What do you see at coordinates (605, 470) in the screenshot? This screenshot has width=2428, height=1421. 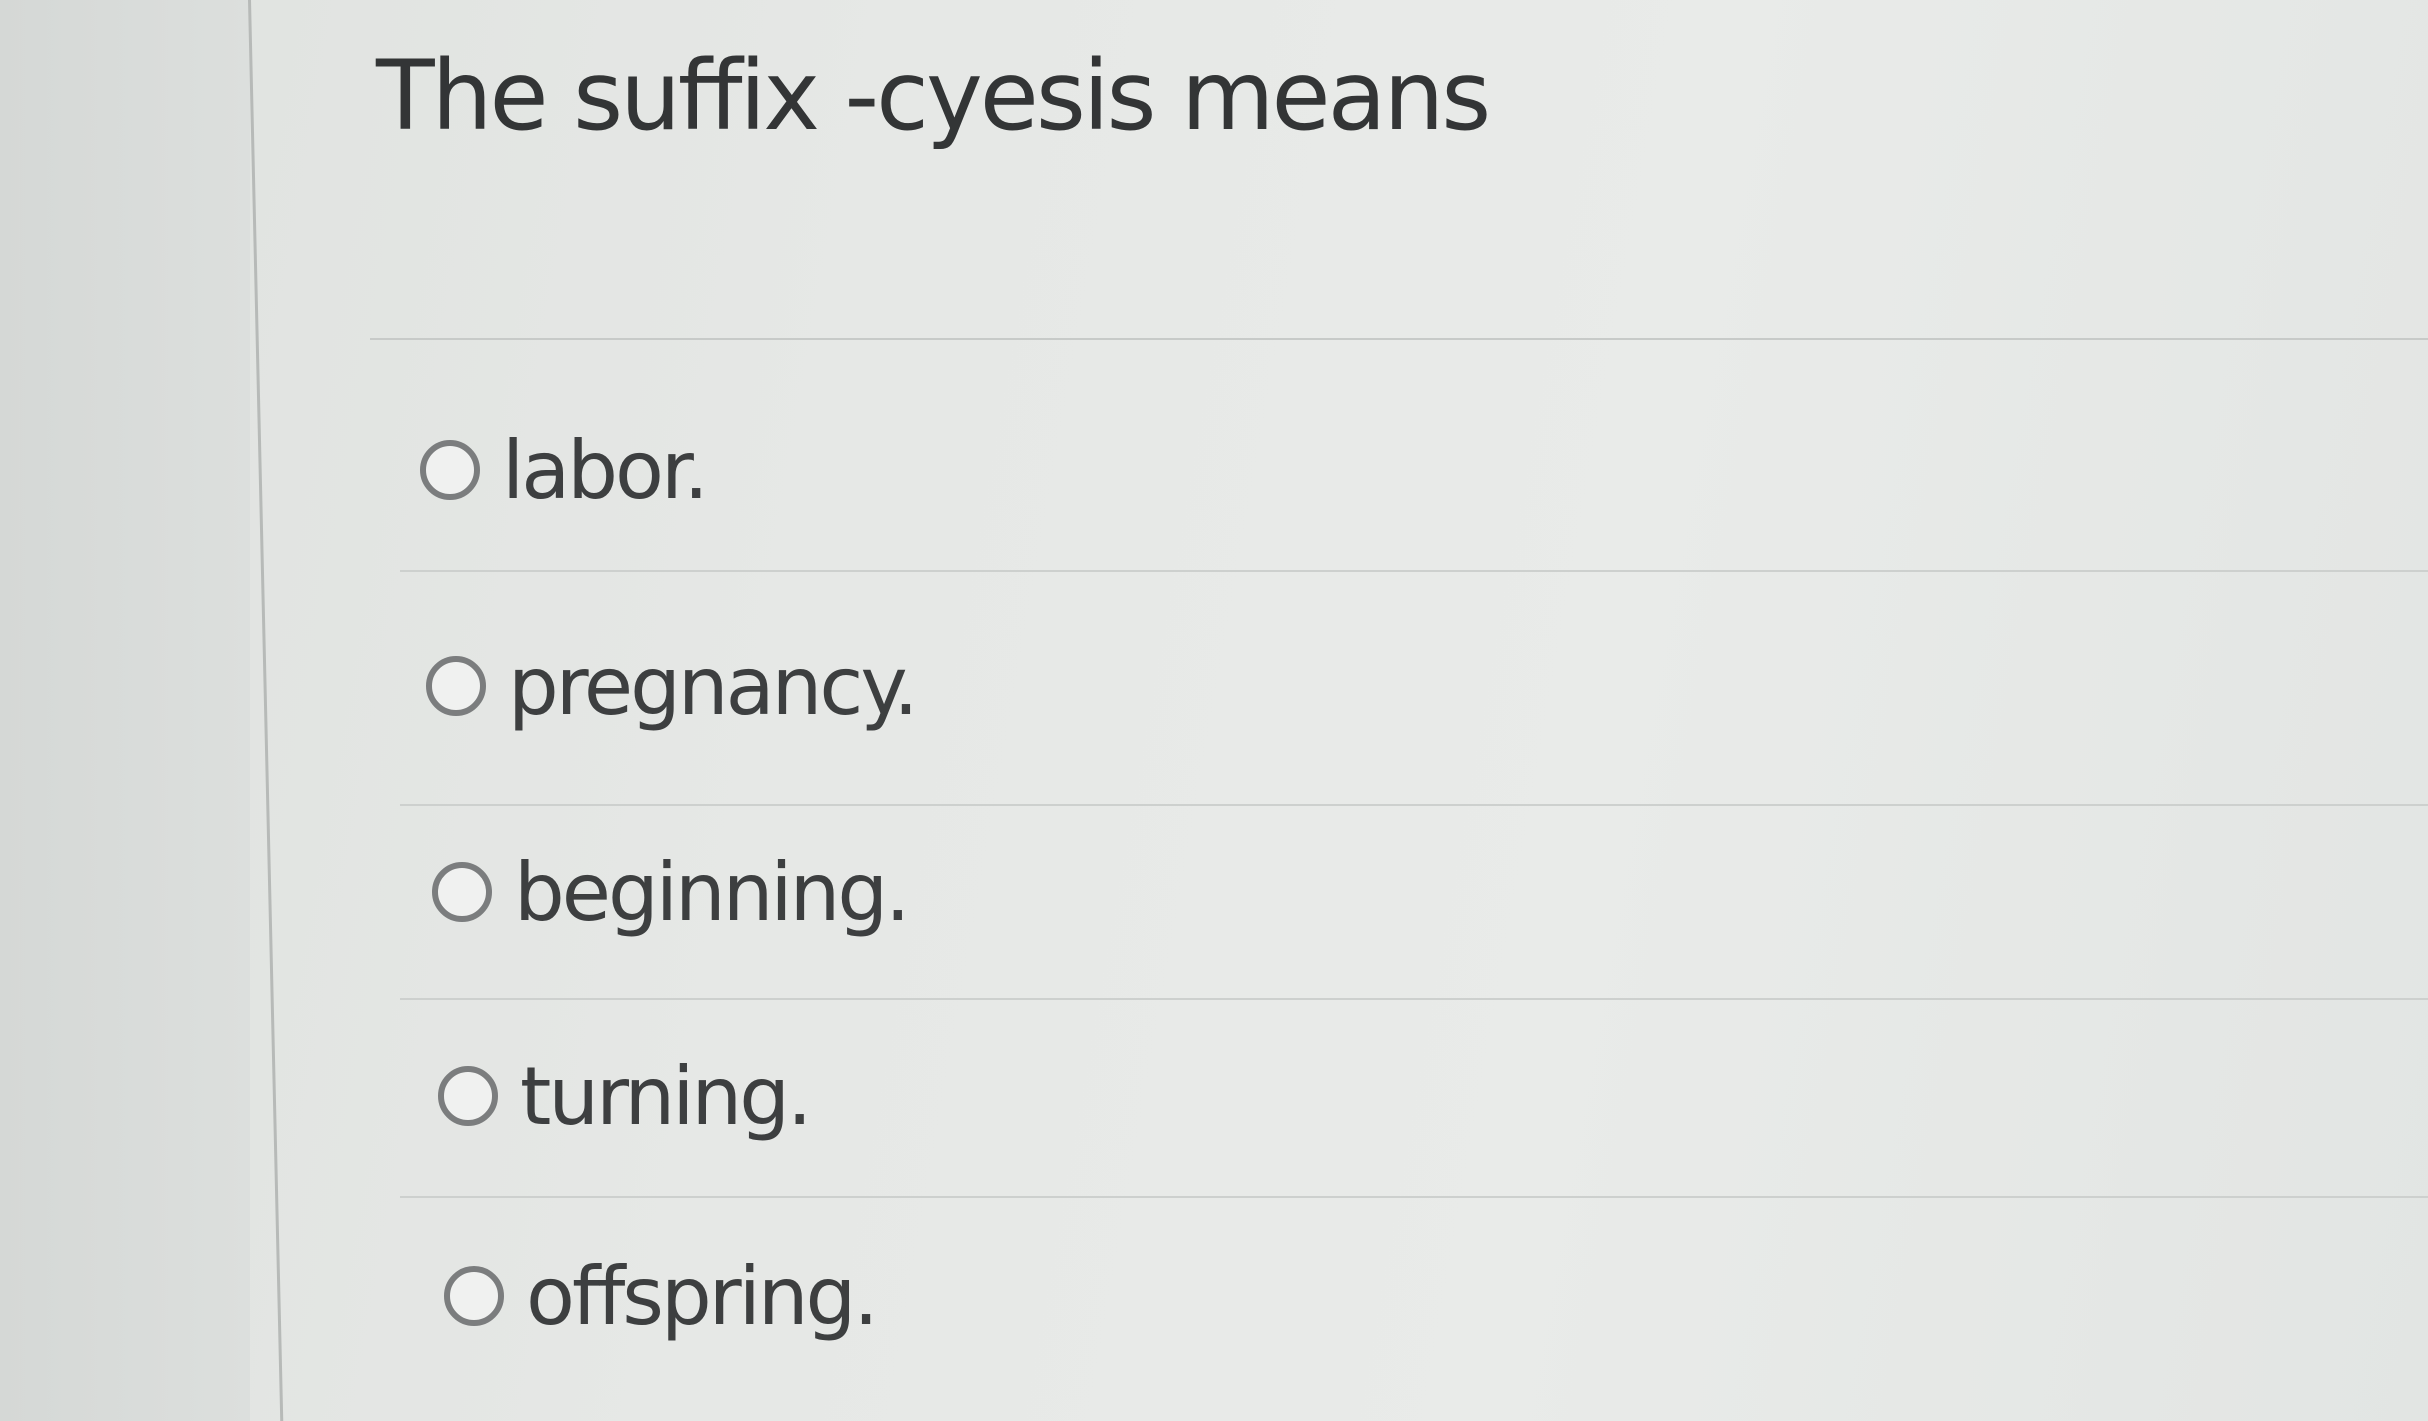 I see `answer-label: labor.` at bounding box center [605, 470].